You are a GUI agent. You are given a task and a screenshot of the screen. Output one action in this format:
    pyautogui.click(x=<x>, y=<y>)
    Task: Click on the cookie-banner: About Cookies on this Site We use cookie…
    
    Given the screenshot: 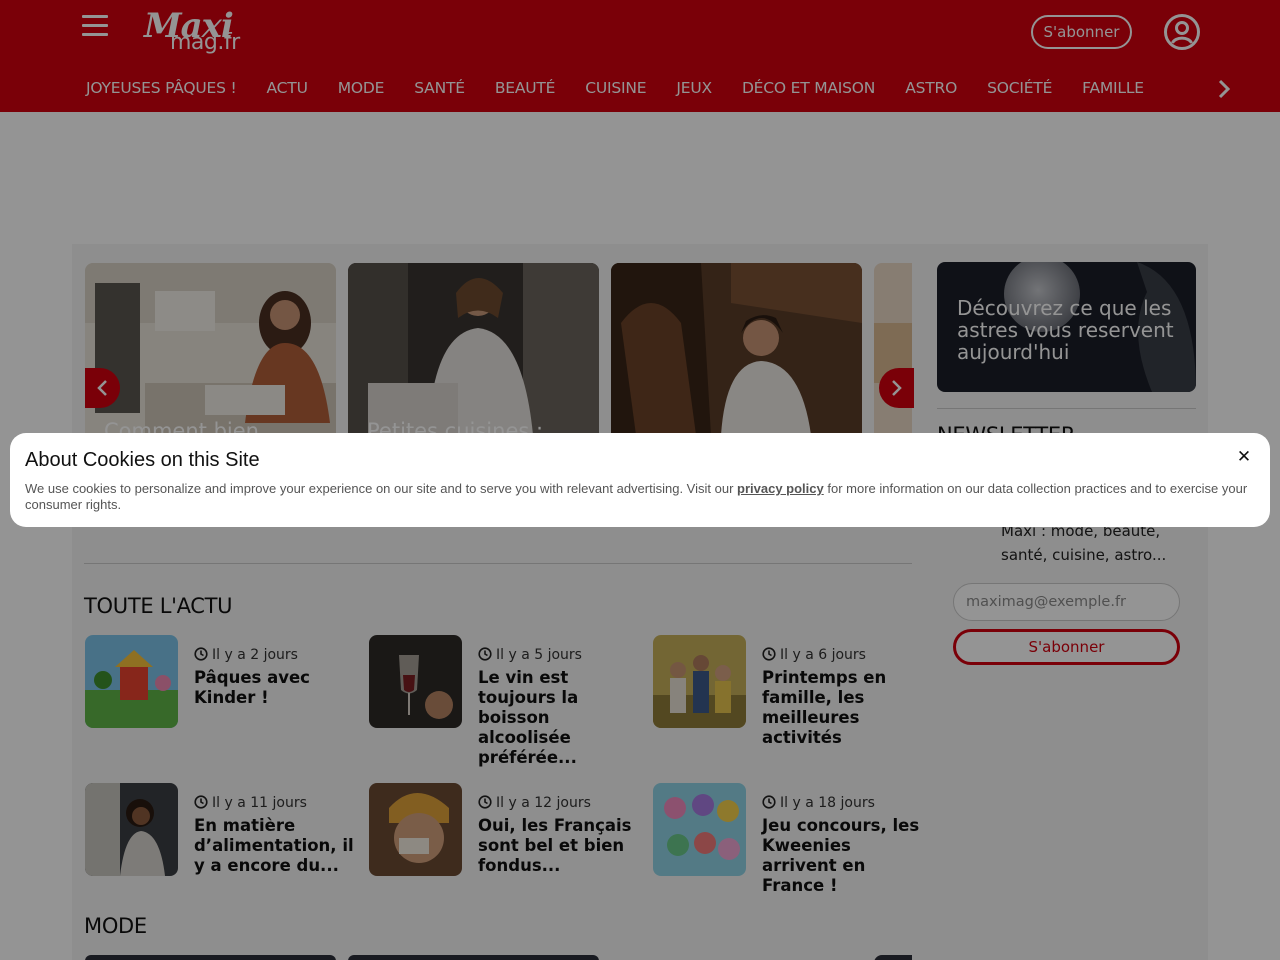 What is the action you would take?
    pyautogui.click(x=640, y=480)
    